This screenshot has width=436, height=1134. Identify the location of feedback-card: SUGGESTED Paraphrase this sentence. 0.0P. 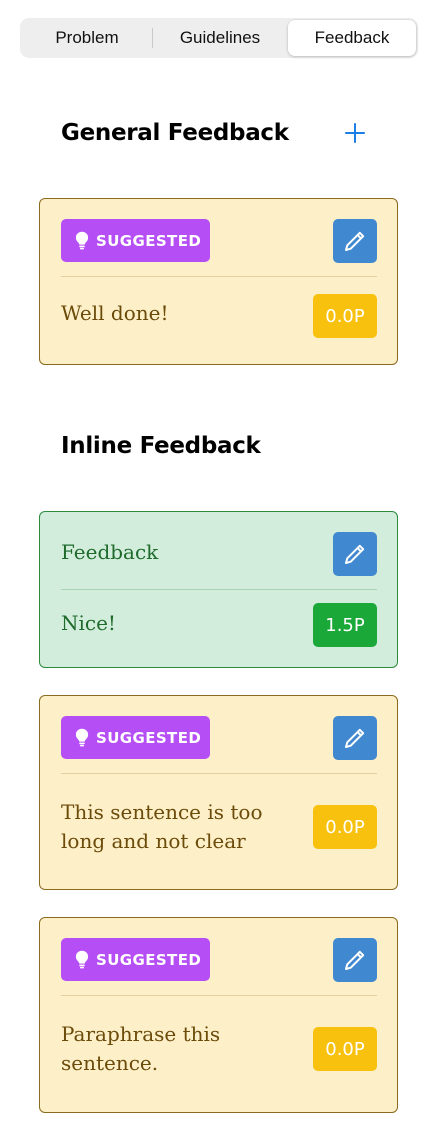
(218, 1015).